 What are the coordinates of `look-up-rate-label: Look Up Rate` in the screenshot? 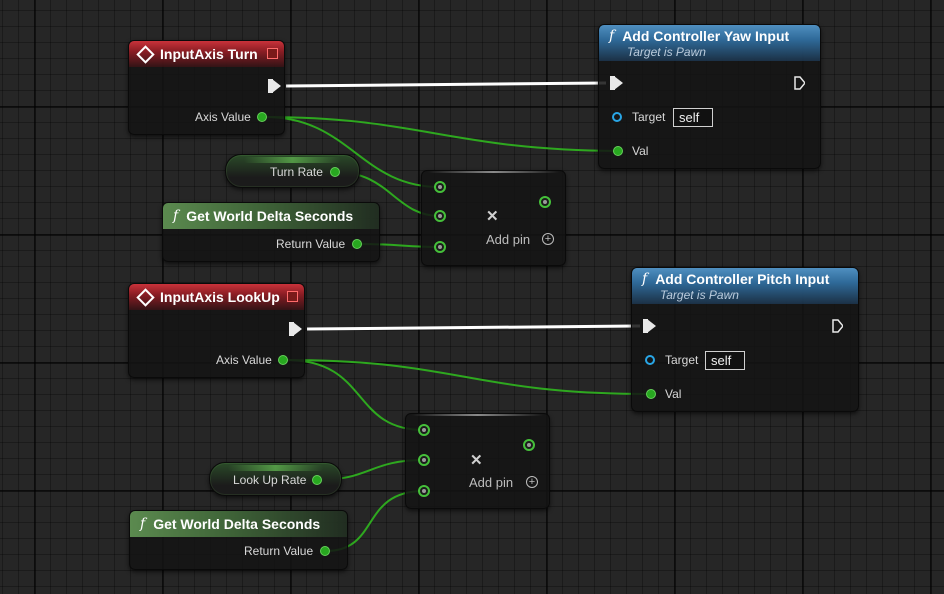 It's located at (270, 480).